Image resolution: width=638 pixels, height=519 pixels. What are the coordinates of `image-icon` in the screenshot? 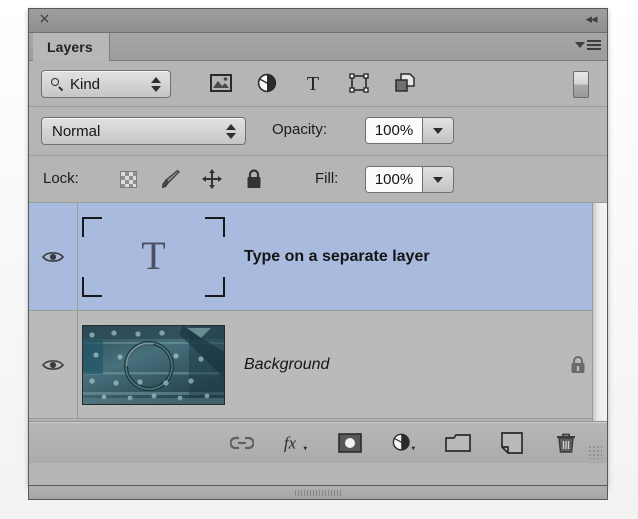 It's located at (221, 83).